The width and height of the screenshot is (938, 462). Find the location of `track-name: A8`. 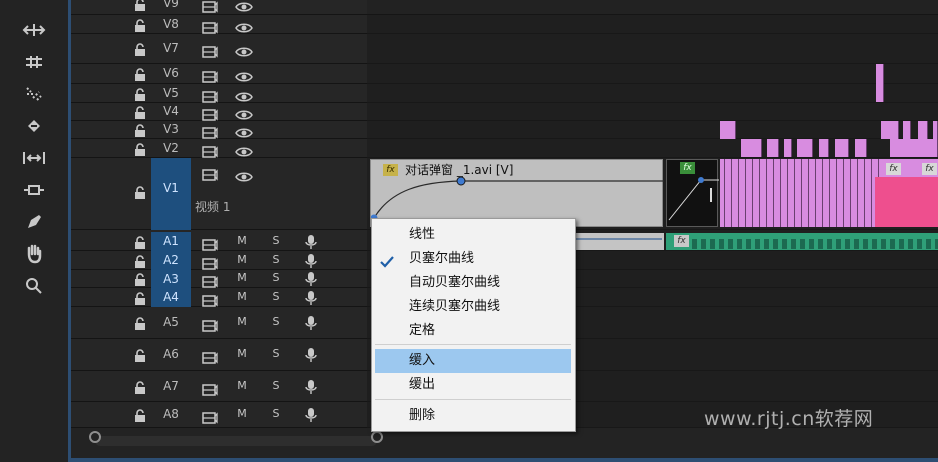

track-name: A8 is located at coordinates (171, 414).